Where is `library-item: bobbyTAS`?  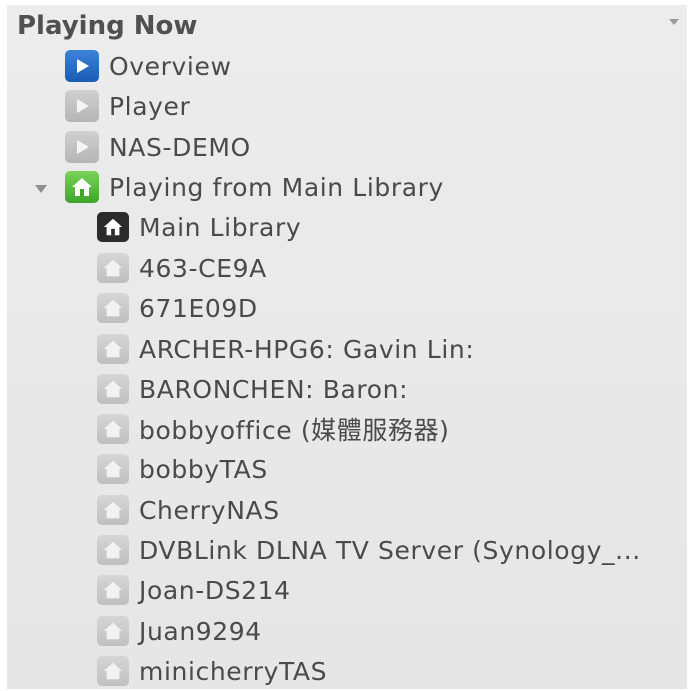 library-item: bobbyTAS is located at coordinates (182, 469).